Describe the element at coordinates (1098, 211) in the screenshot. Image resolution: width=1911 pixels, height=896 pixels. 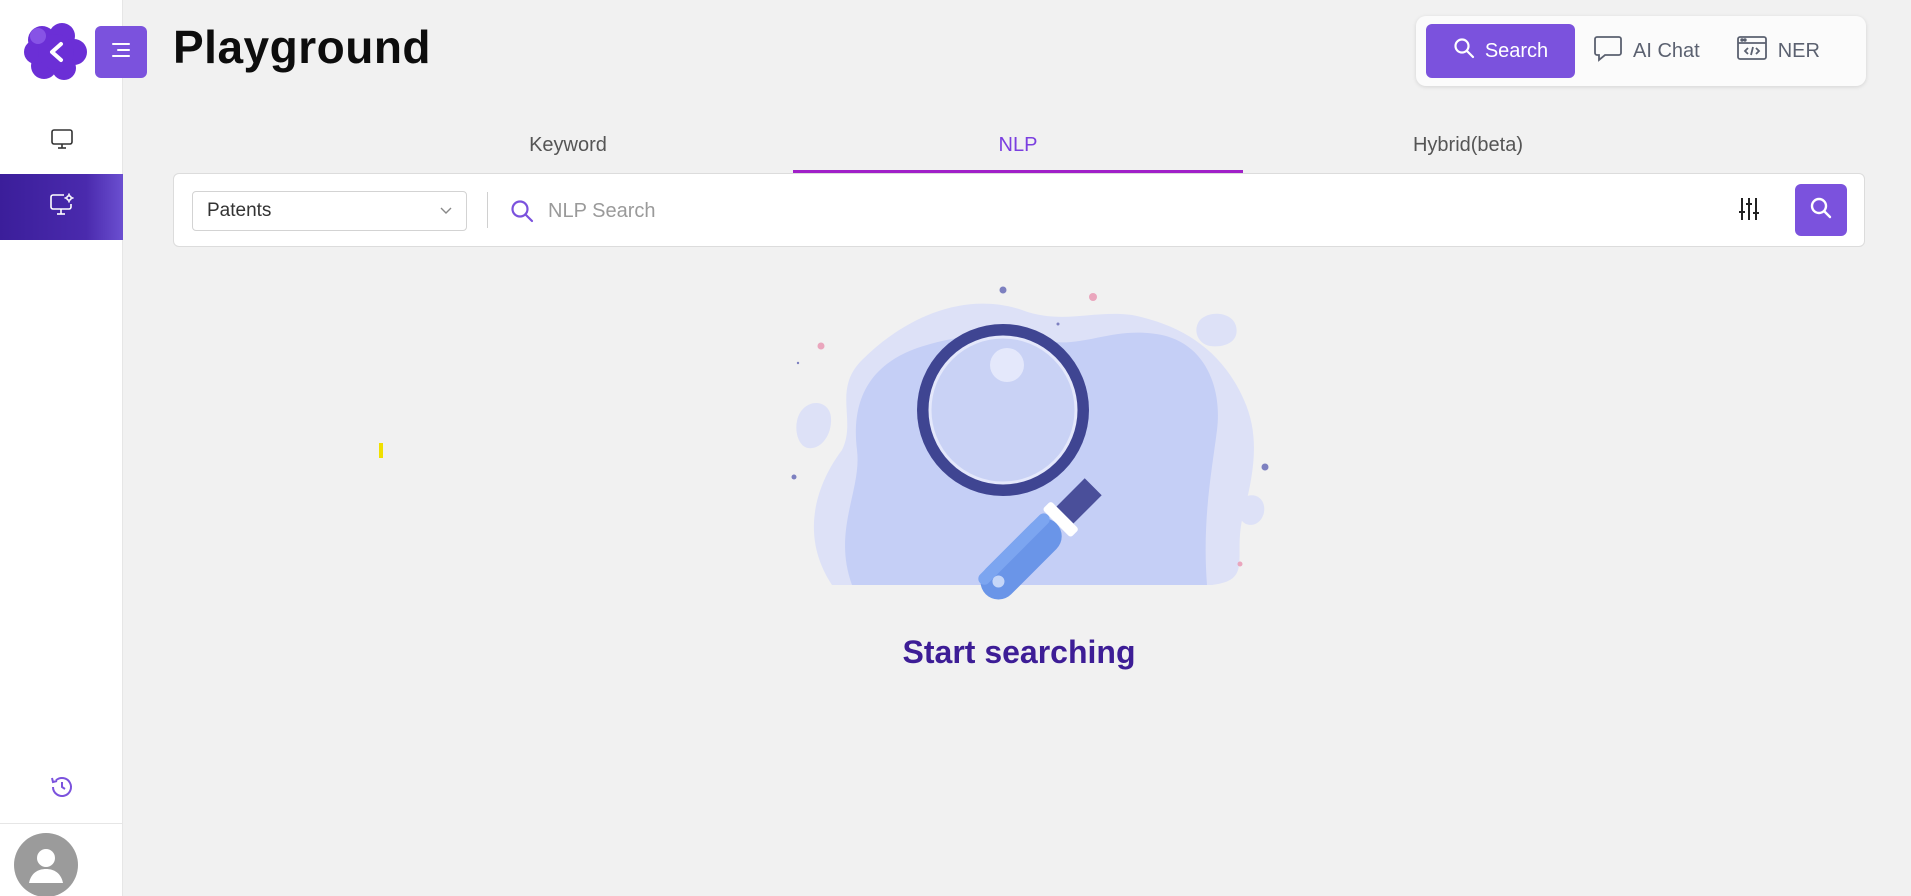
I see `nlp-search-input` at that location.